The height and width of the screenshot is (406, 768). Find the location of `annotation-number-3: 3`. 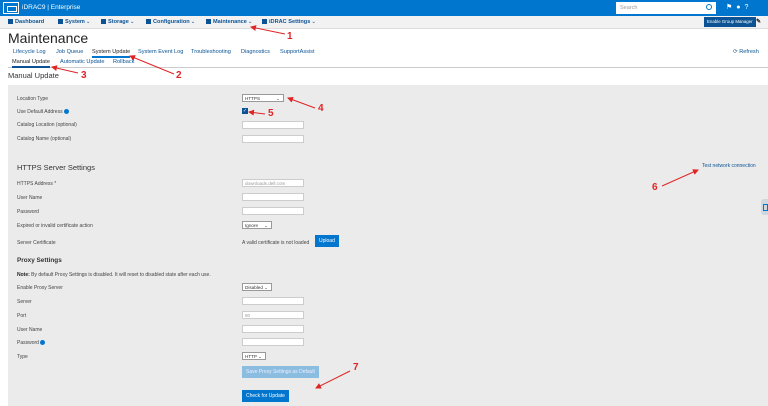

annotation-number-3: 3 is located at coordinates (84, 75).